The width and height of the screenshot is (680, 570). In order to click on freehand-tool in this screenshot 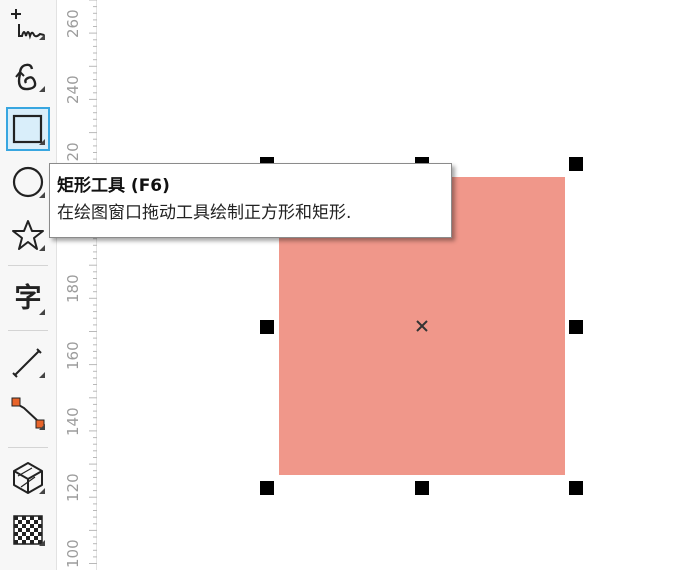, I will do `click(28, 24)`.